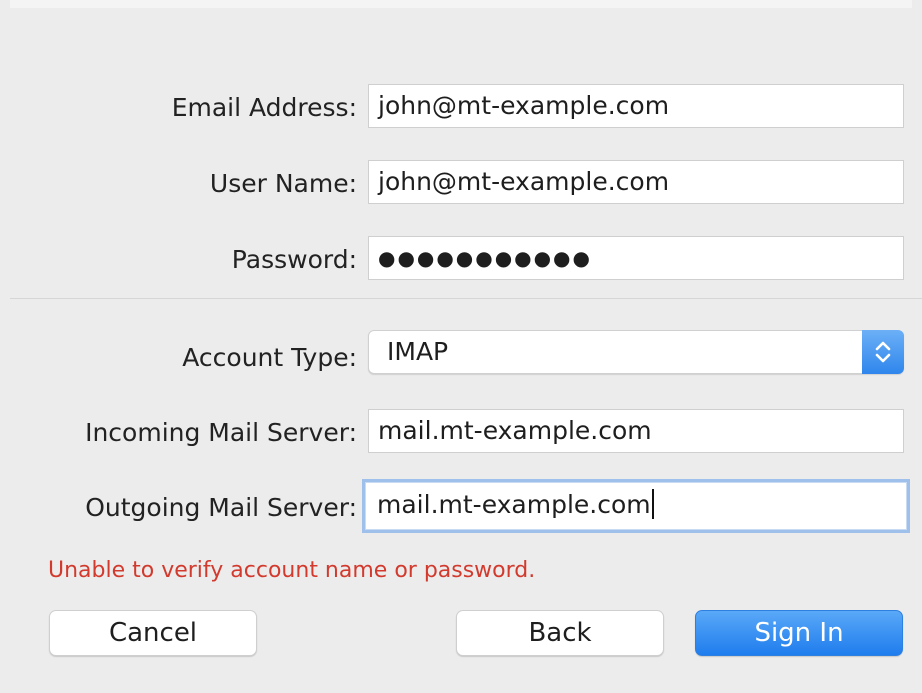 The height and width of the screenshot is (693, 922). What do you see at coordinates (560, 633) in the screenshot?
I see `back-button: Back` at bounding box center [560, 633].